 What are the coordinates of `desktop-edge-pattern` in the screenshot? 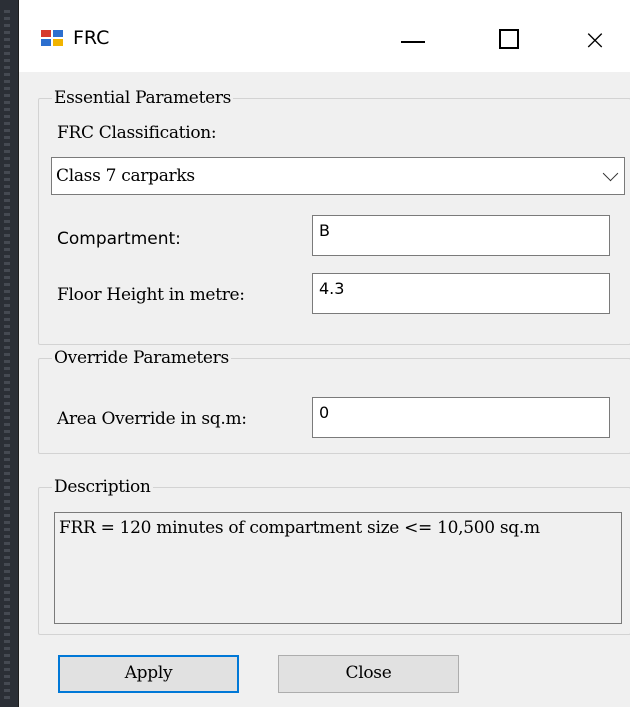 It's located at (7, 355).